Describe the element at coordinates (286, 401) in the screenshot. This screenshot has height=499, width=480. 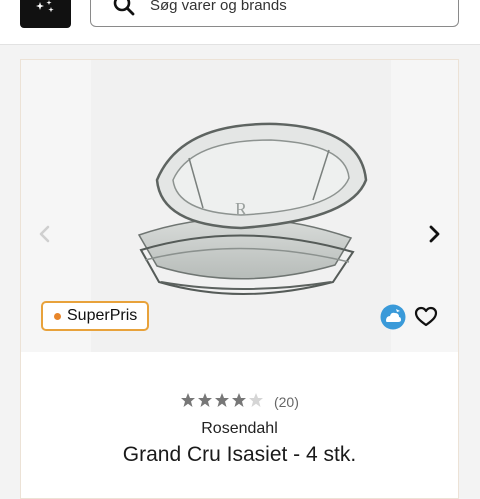
I see `rating-count: (20)` at that location.